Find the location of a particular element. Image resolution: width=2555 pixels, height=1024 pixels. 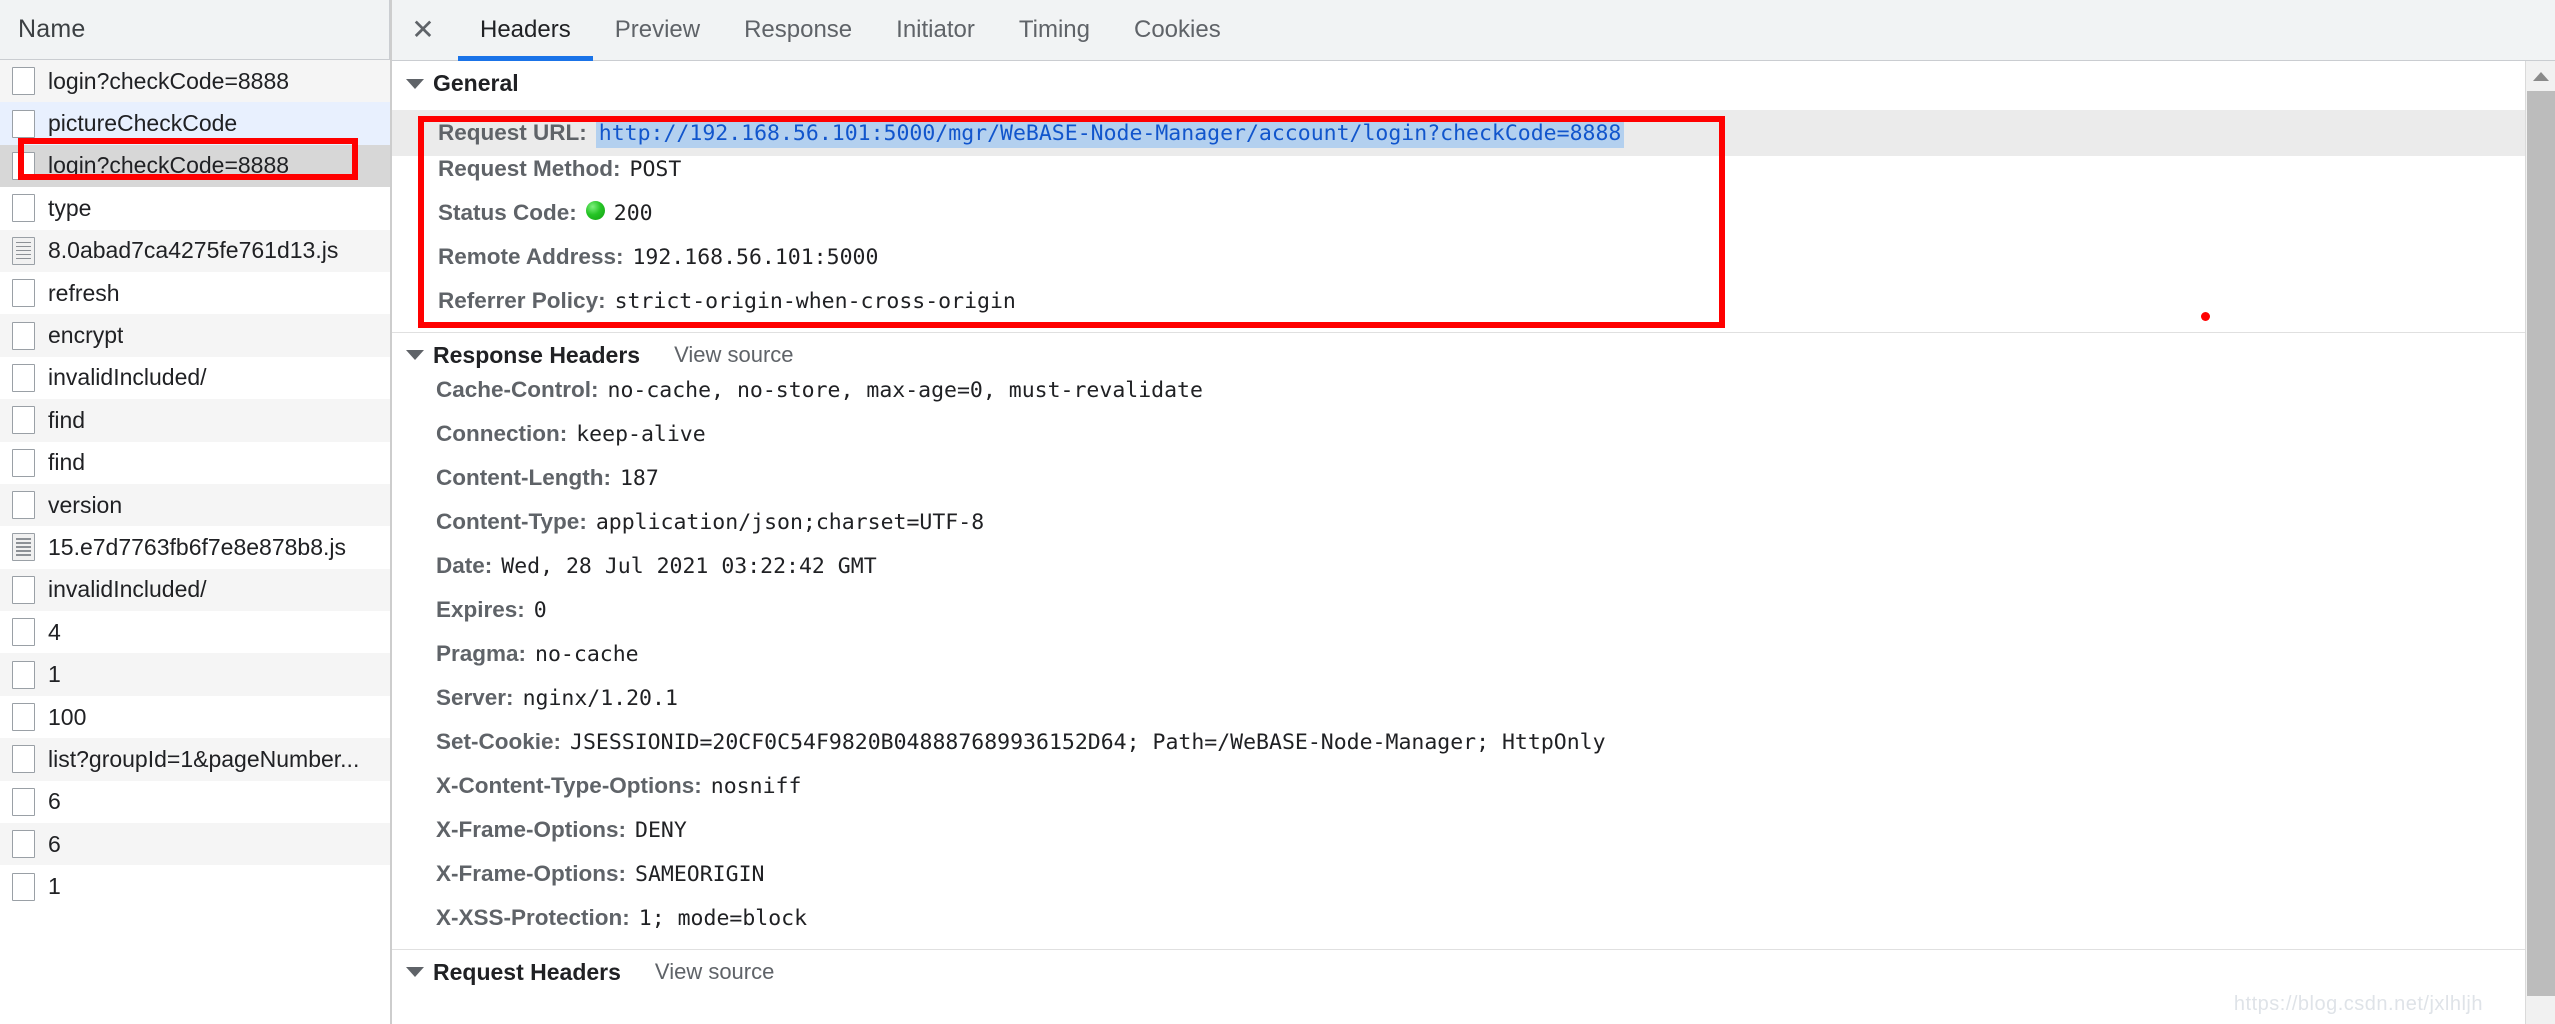

general-row: Status Code: 200 is located at coordinates (1458, 222).